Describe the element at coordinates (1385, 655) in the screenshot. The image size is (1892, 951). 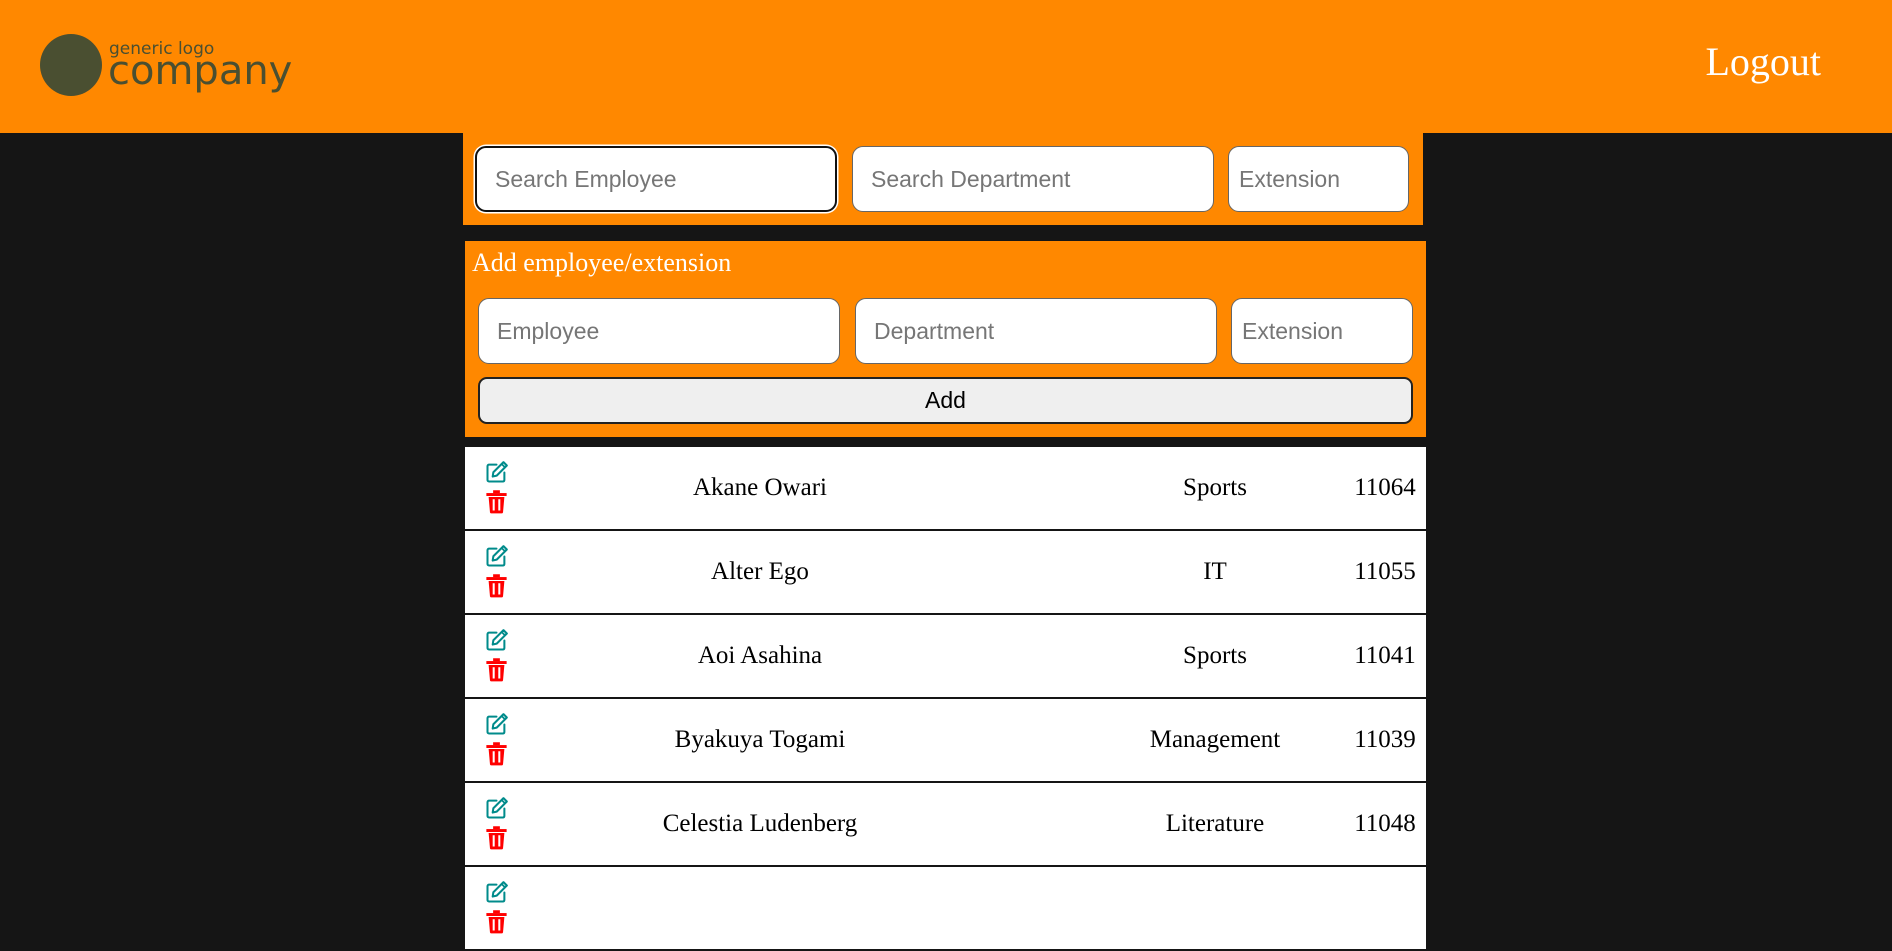
I see `employee-extension: 11041` at that location.